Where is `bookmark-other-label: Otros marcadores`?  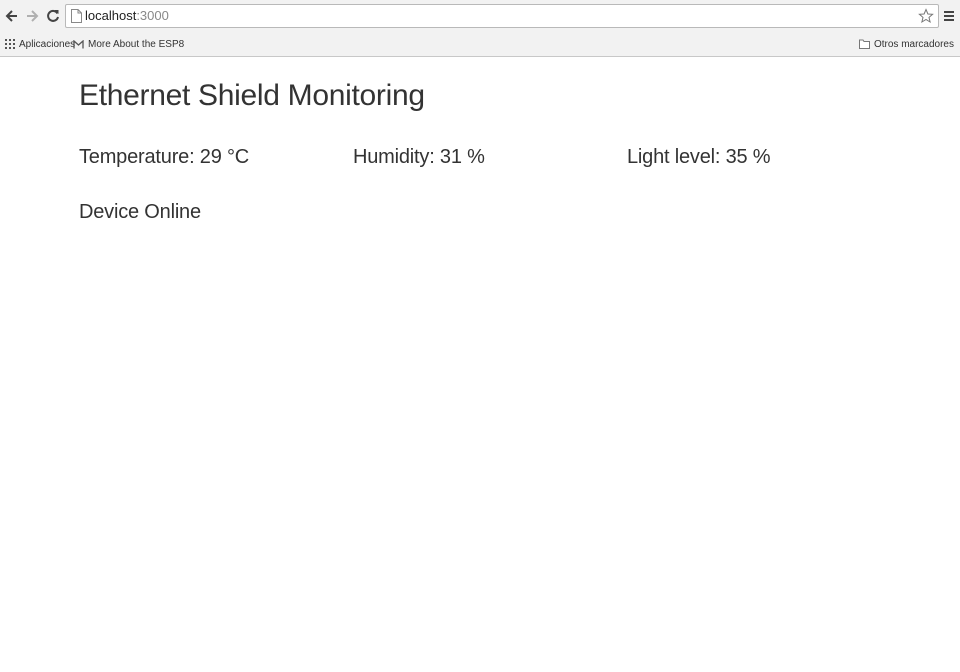 bookmark-other-label: Otros marcadores is located at coordinates (913, 44).